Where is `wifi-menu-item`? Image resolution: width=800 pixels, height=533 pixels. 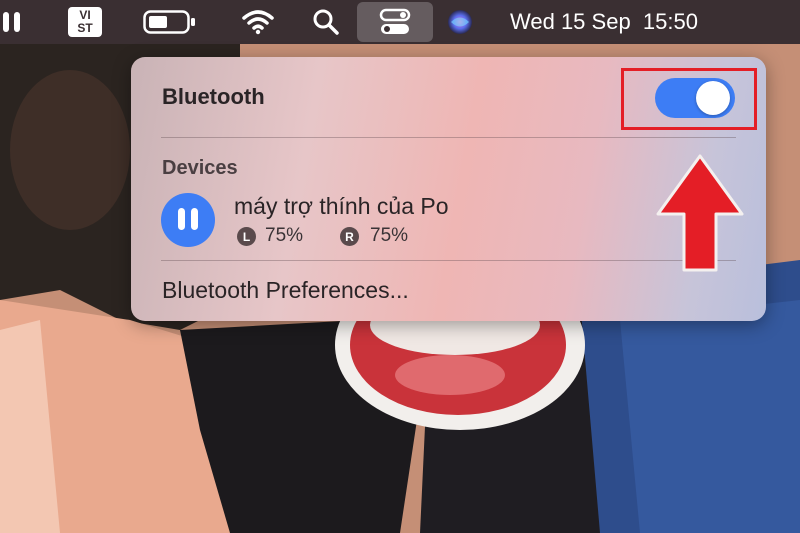 wifi-menu-item is located at coordinates (258, 22).